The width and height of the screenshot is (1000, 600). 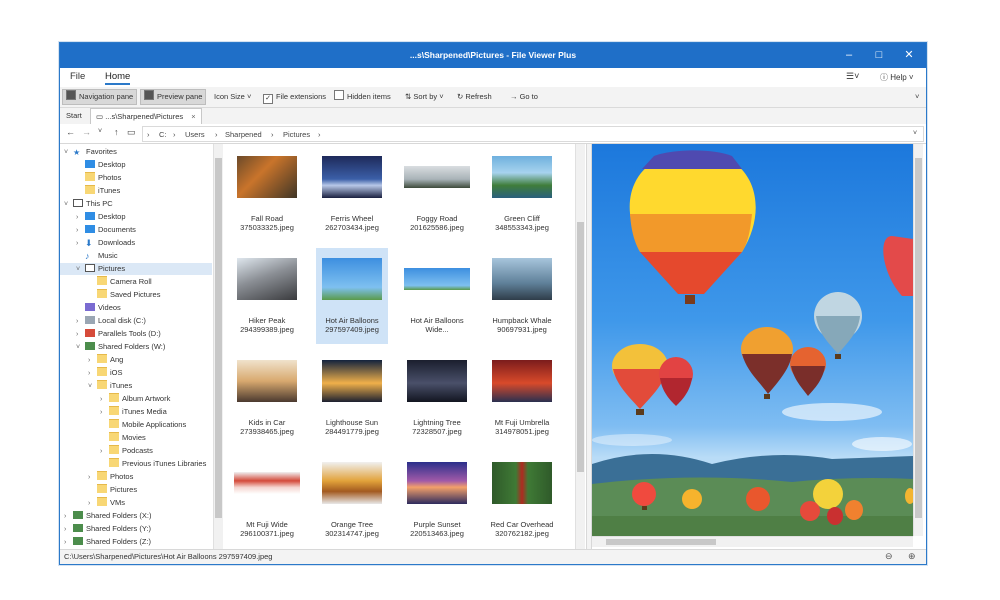 I want to click on tree-scrollbar, so click(x=218, y=346).